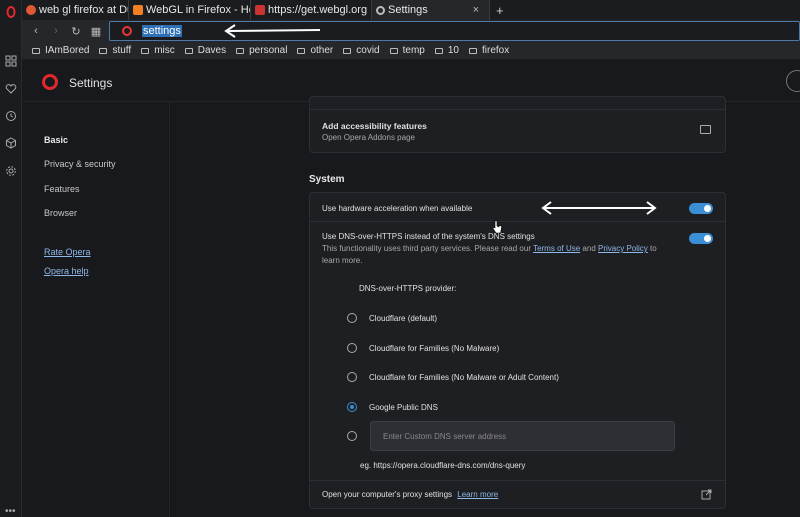  Describe the element at coordinates (497, 227) in the screenshot. I see `hand-cursor-icon` at that location.